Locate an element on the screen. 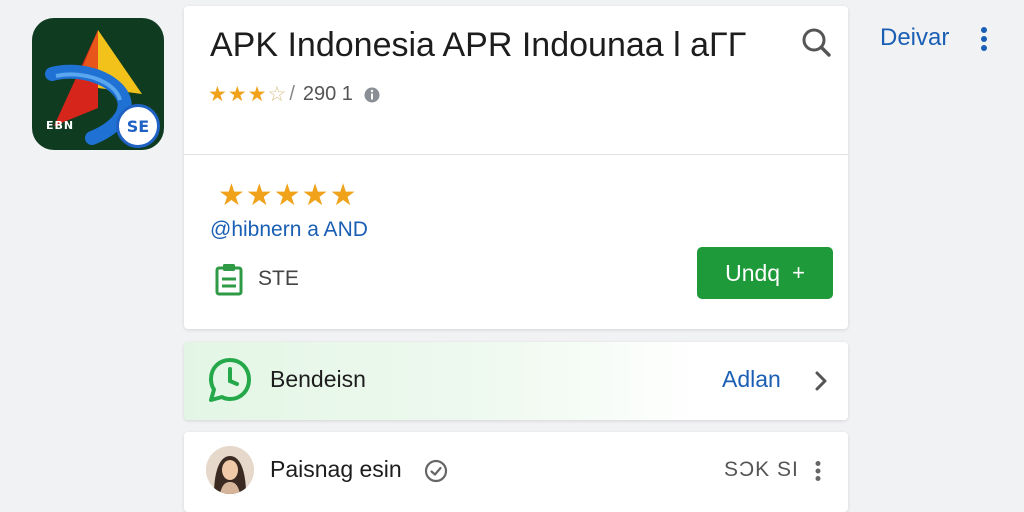 Image resolution: width=1024 pixels, height=512 pixels. install-button: Undq + is located at coordinates (765, 273).